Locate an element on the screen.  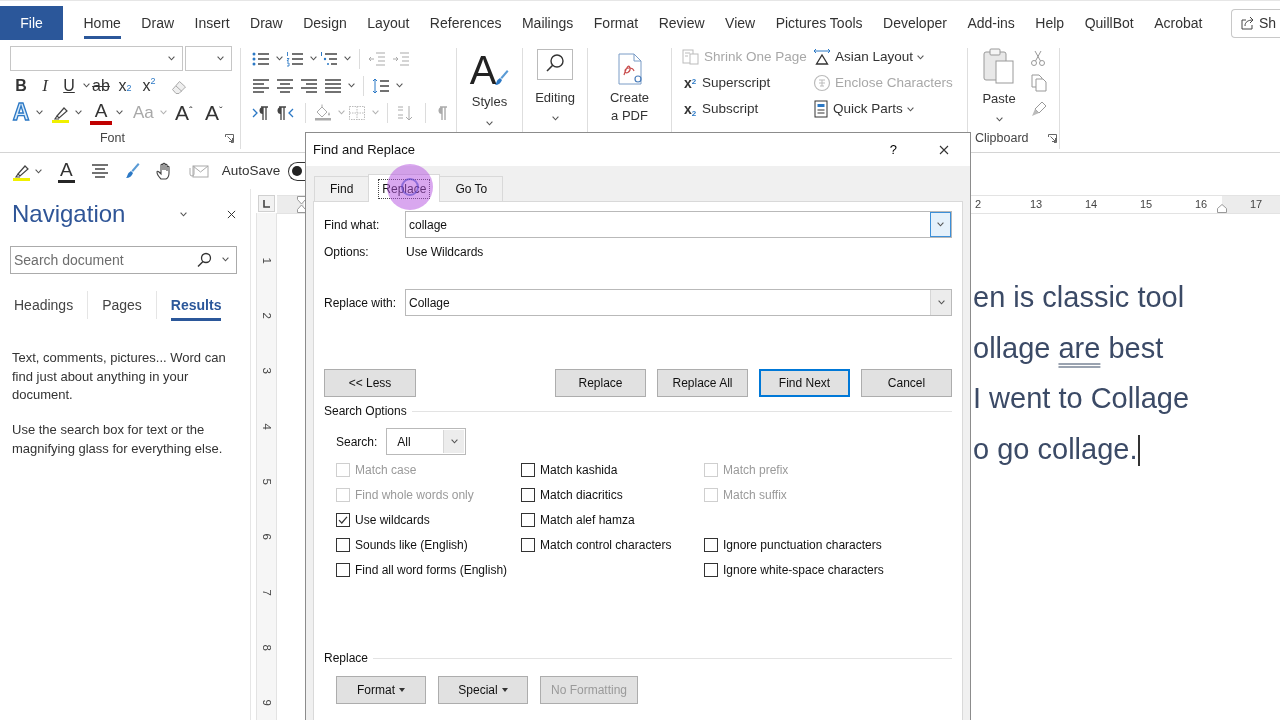
brush-icon is located at coordinates (131, 171).